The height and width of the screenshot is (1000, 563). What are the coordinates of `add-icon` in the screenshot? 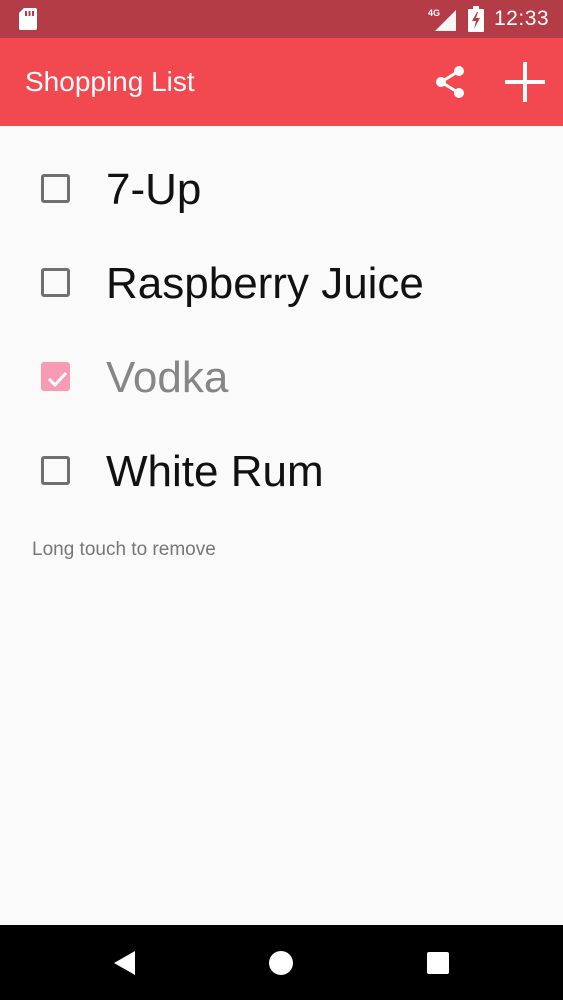 It's located at (525, 82).